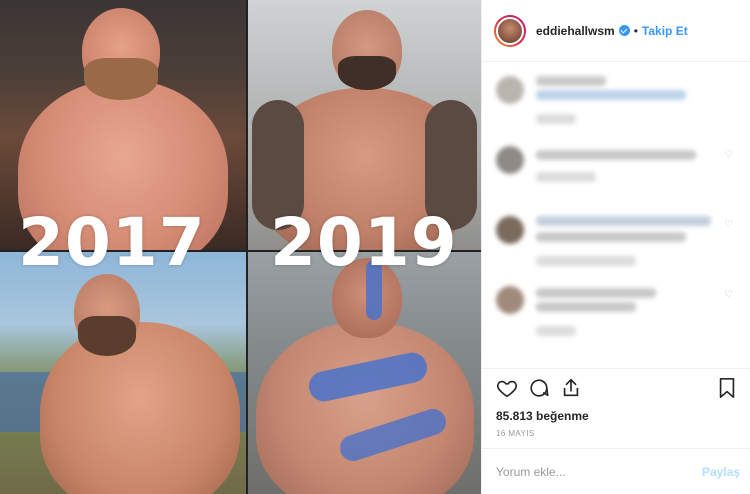 The width and height of the screenshot is (750, 494). What do you see at coordinates (539, 388) in the screenshot?
I see `comment-icon` at bounding box center [539, 388].